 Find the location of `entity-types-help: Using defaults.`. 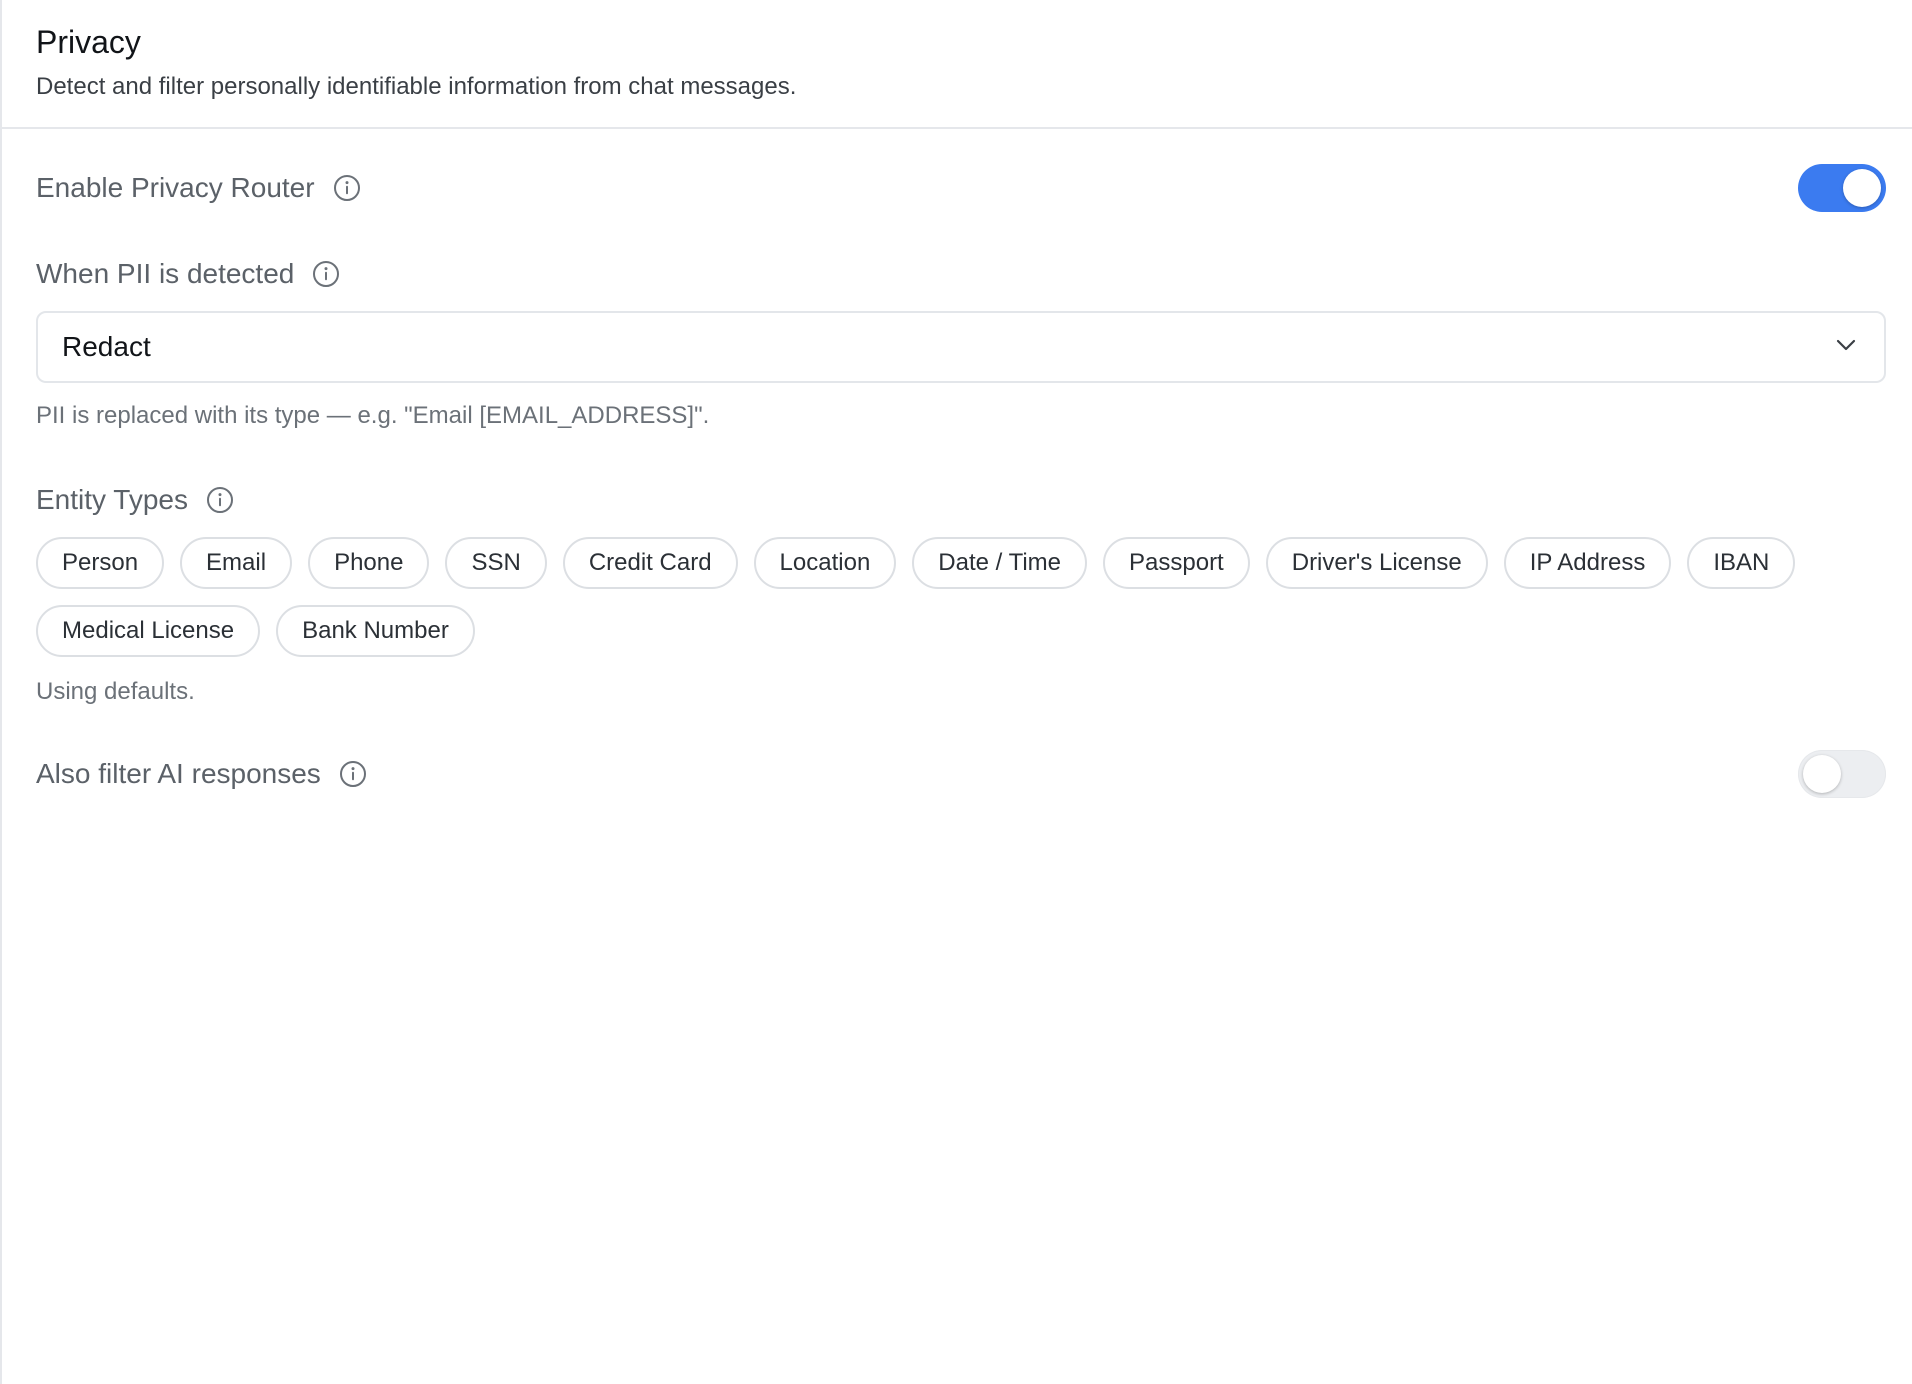

entity-types-help: Using defaults. is located at coordinates (115, 691).